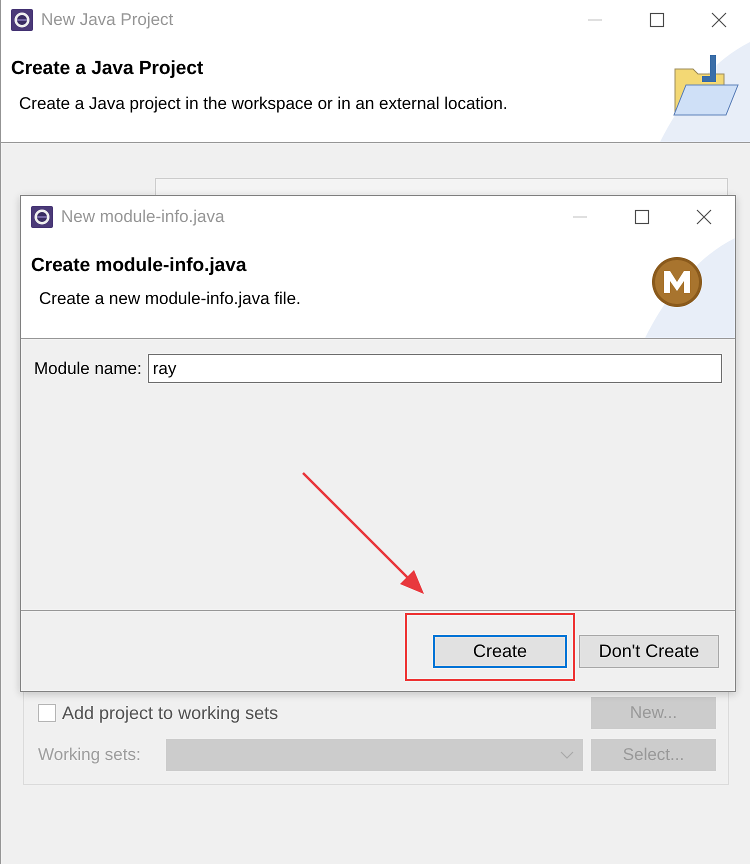 This screenshot has width=750, height=864. I want to click on chevron-down-icon, so click(567, 755).